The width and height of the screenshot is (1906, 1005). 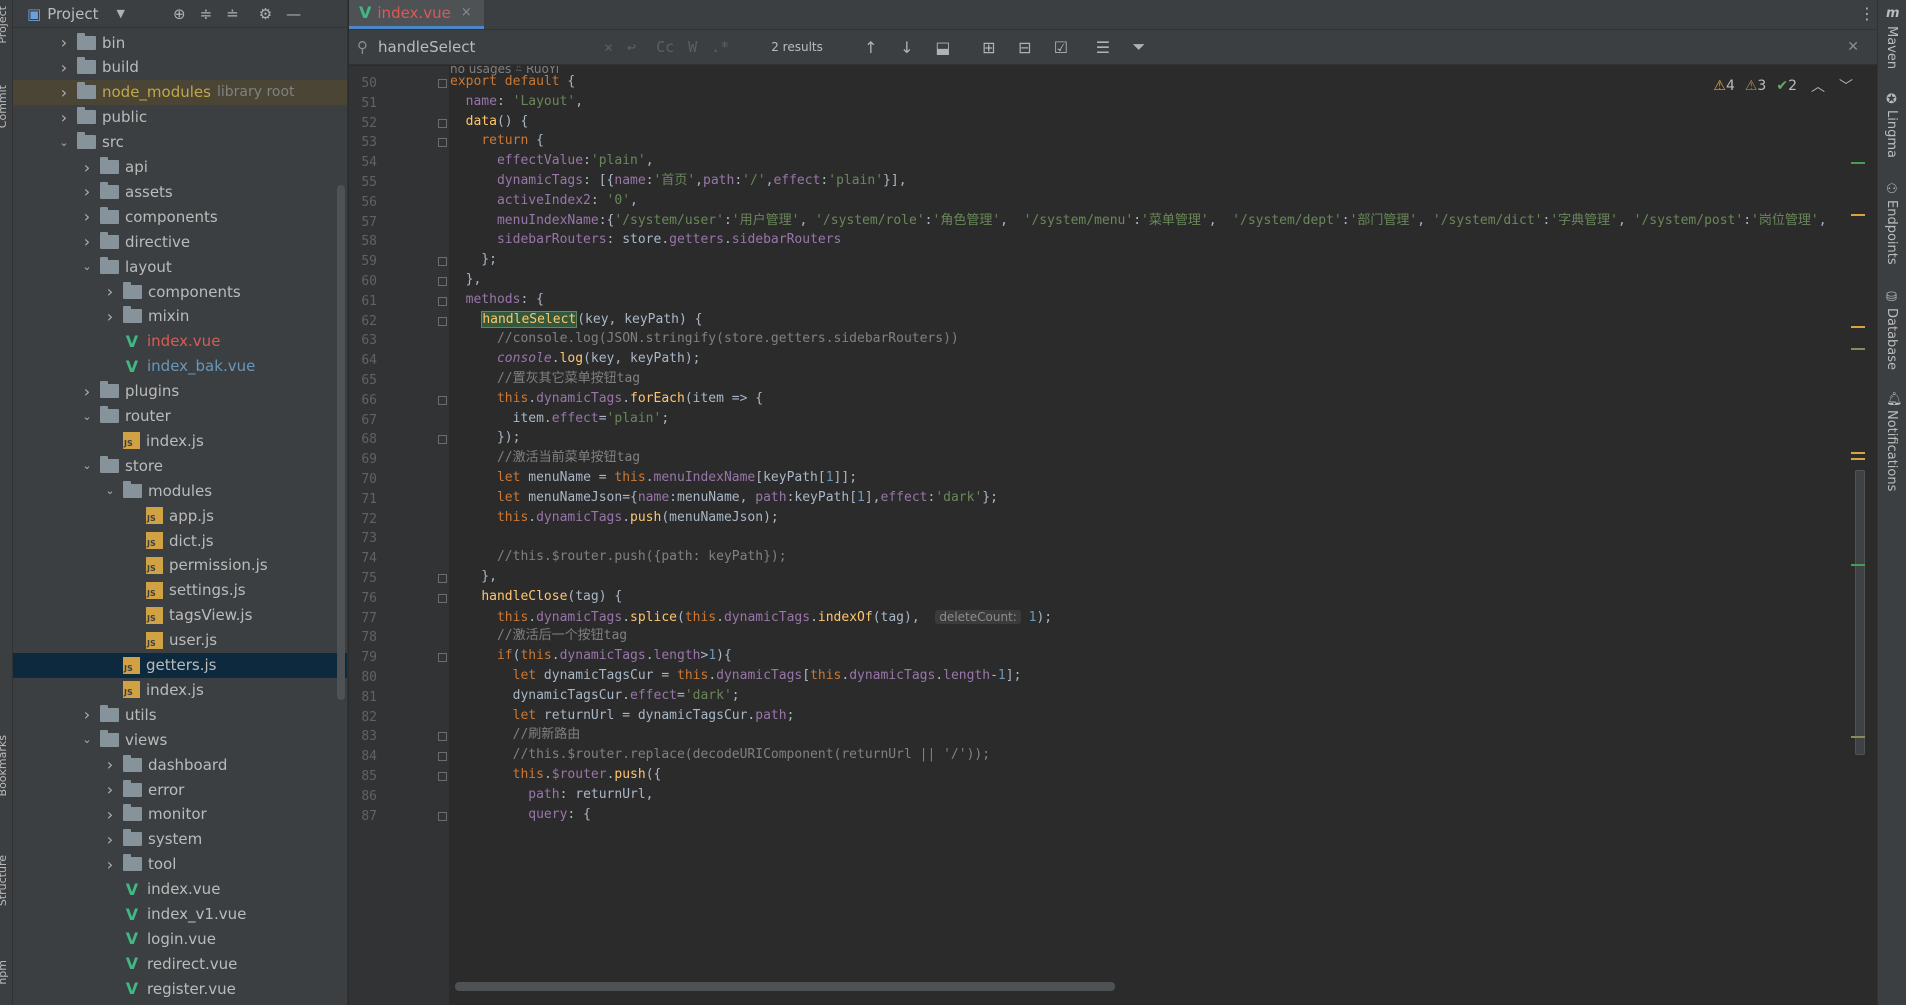 What do you see at coordinates (416, 14) in the screenshot?
I see `tab-index-vue: V index.vue ×` at bounding box center [416, 14].